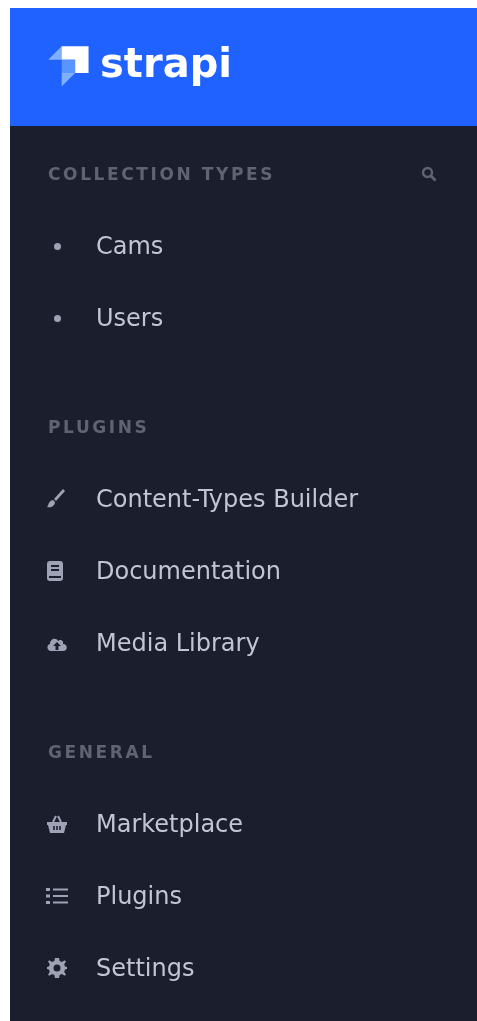 The width and height of the screenshot is (477, 1021). I want to click on sidebar-item: Settings, so click(243, 968).